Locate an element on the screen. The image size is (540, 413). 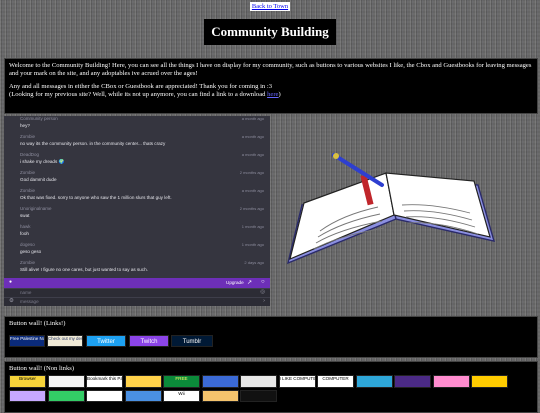
badge-button: COMPUTER is located at coordinates (335, 381).